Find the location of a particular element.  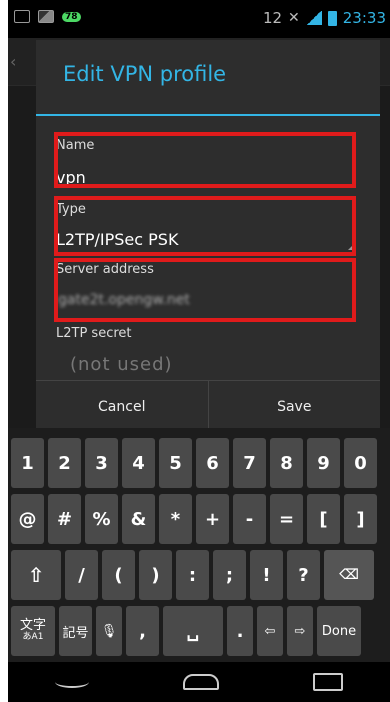

shift-icon: ⇧ is located at coordinates (36, 575).